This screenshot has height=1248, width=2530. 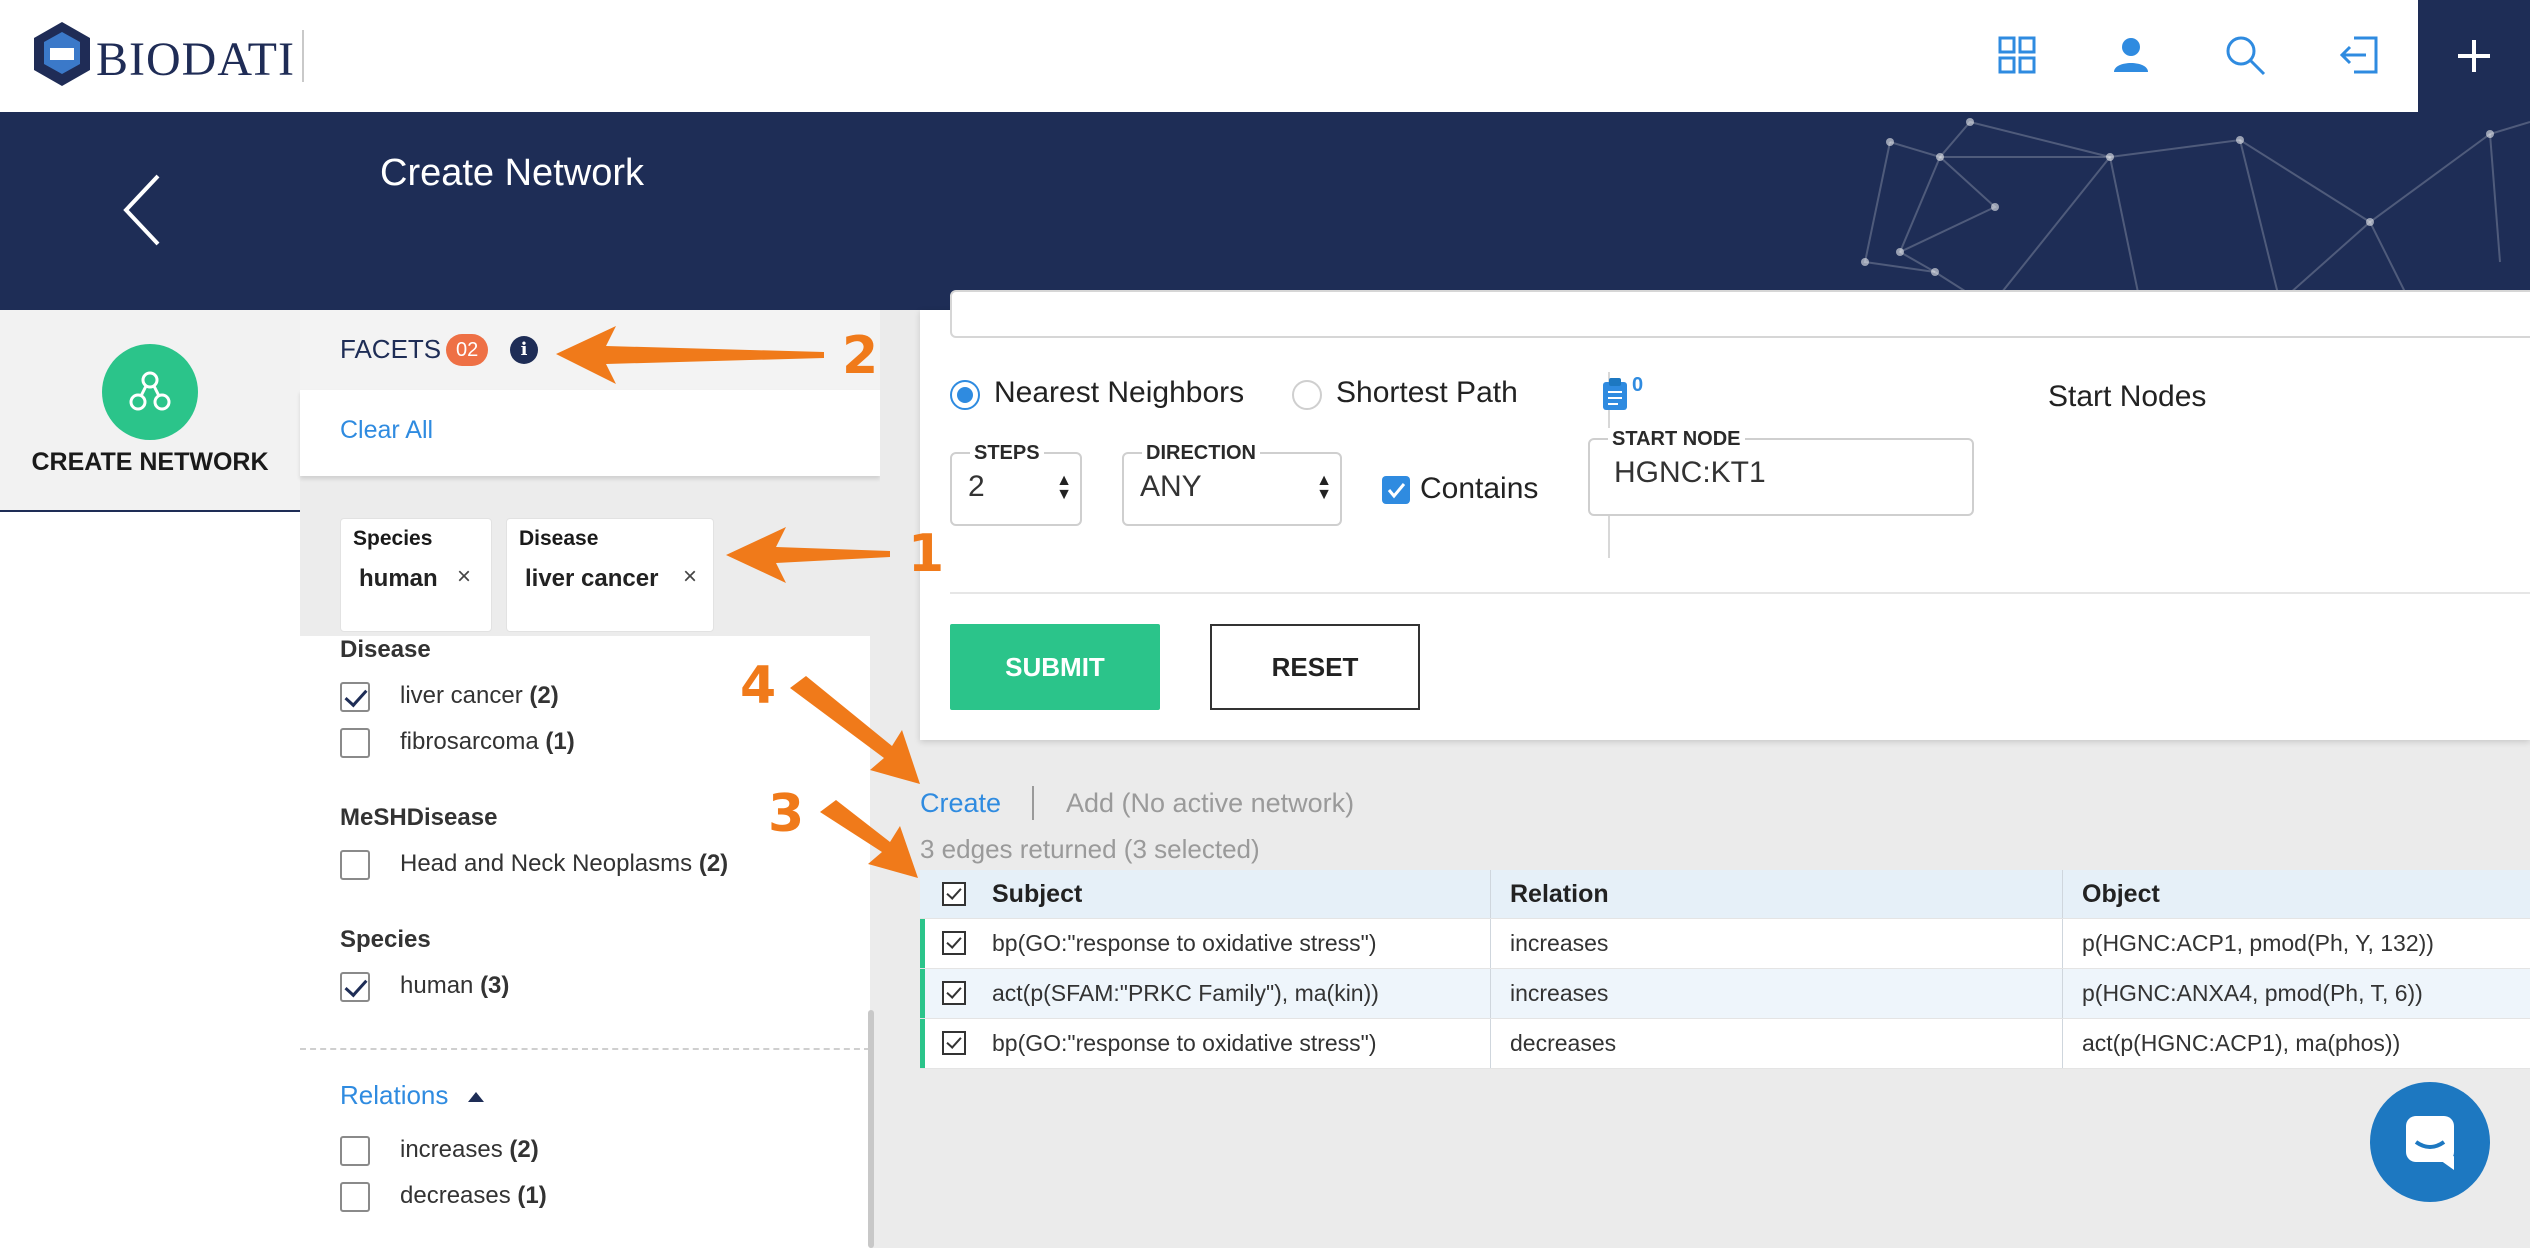 I want to click on annotation-number: 2, so click(x=860, y=356).